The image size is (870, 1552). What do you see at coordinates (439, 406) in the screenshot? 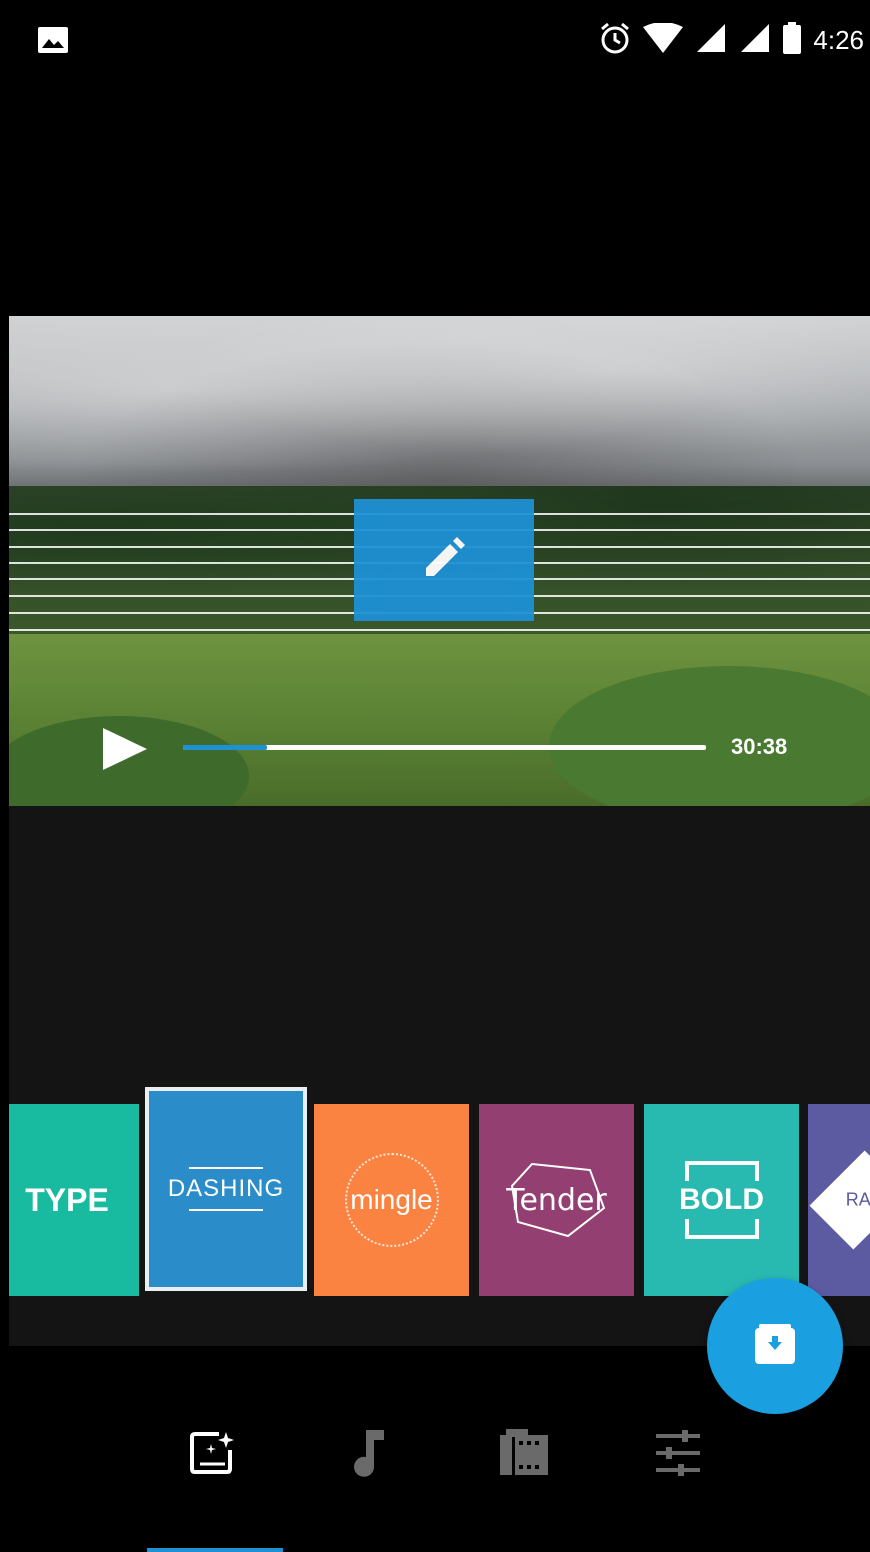
I see `sky` at bounding box center [439, 406].